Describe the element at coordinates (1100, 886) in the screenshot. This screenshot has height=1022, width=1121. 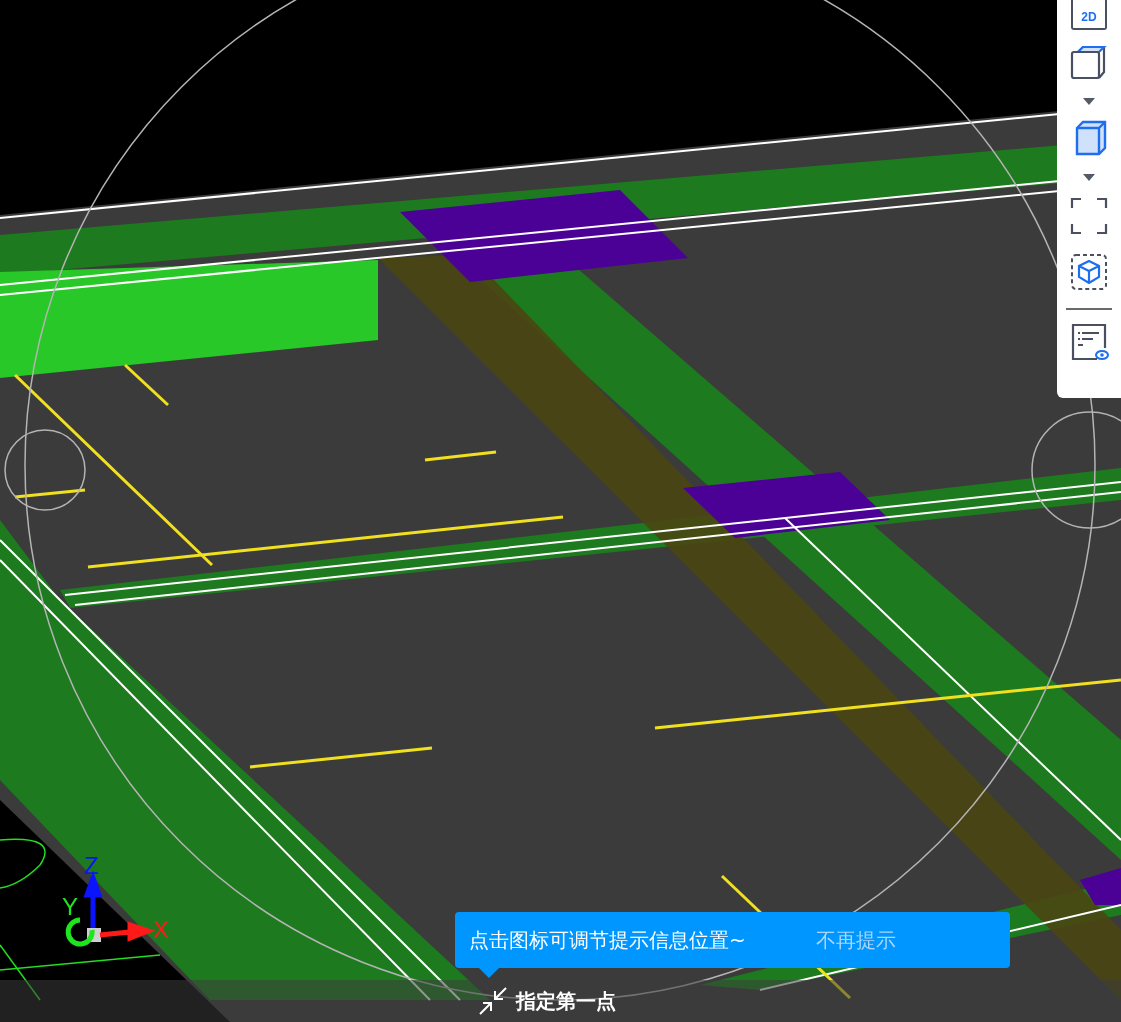
I see `slab-patch` at that location.